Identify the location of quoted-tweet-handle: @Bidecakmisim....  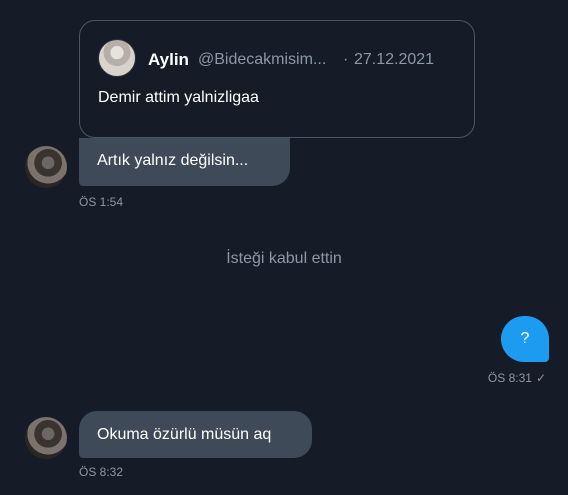
(262, 59).